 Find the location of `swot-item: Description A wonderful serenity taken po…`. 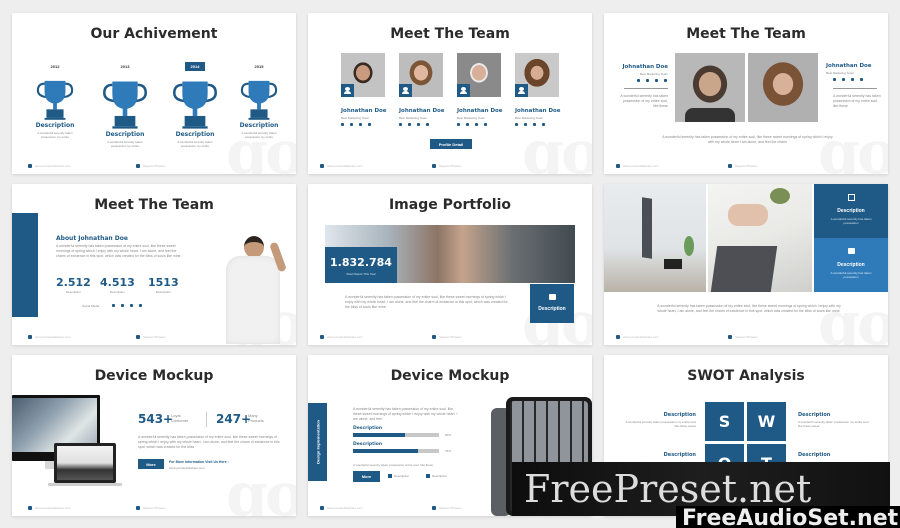

swot-item: Description A wonderful serenity taken po… is located at coordinates (834, 420).